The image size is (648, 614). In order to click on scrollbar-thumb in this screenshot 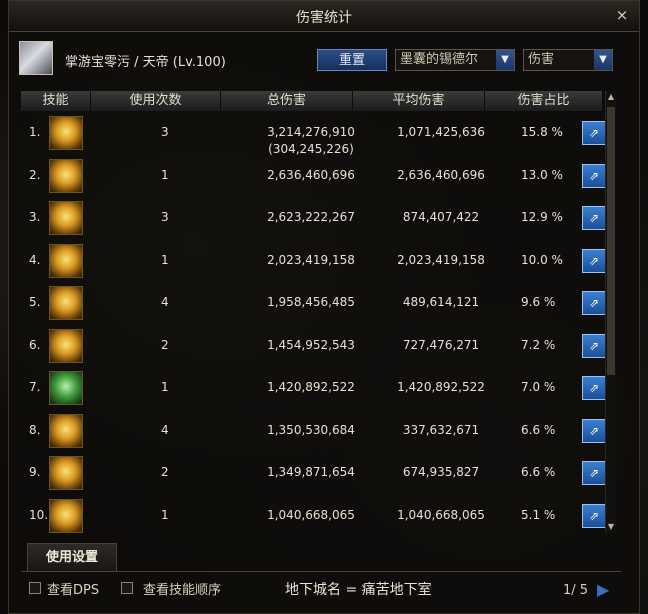, I will do `click(611, 241)`.